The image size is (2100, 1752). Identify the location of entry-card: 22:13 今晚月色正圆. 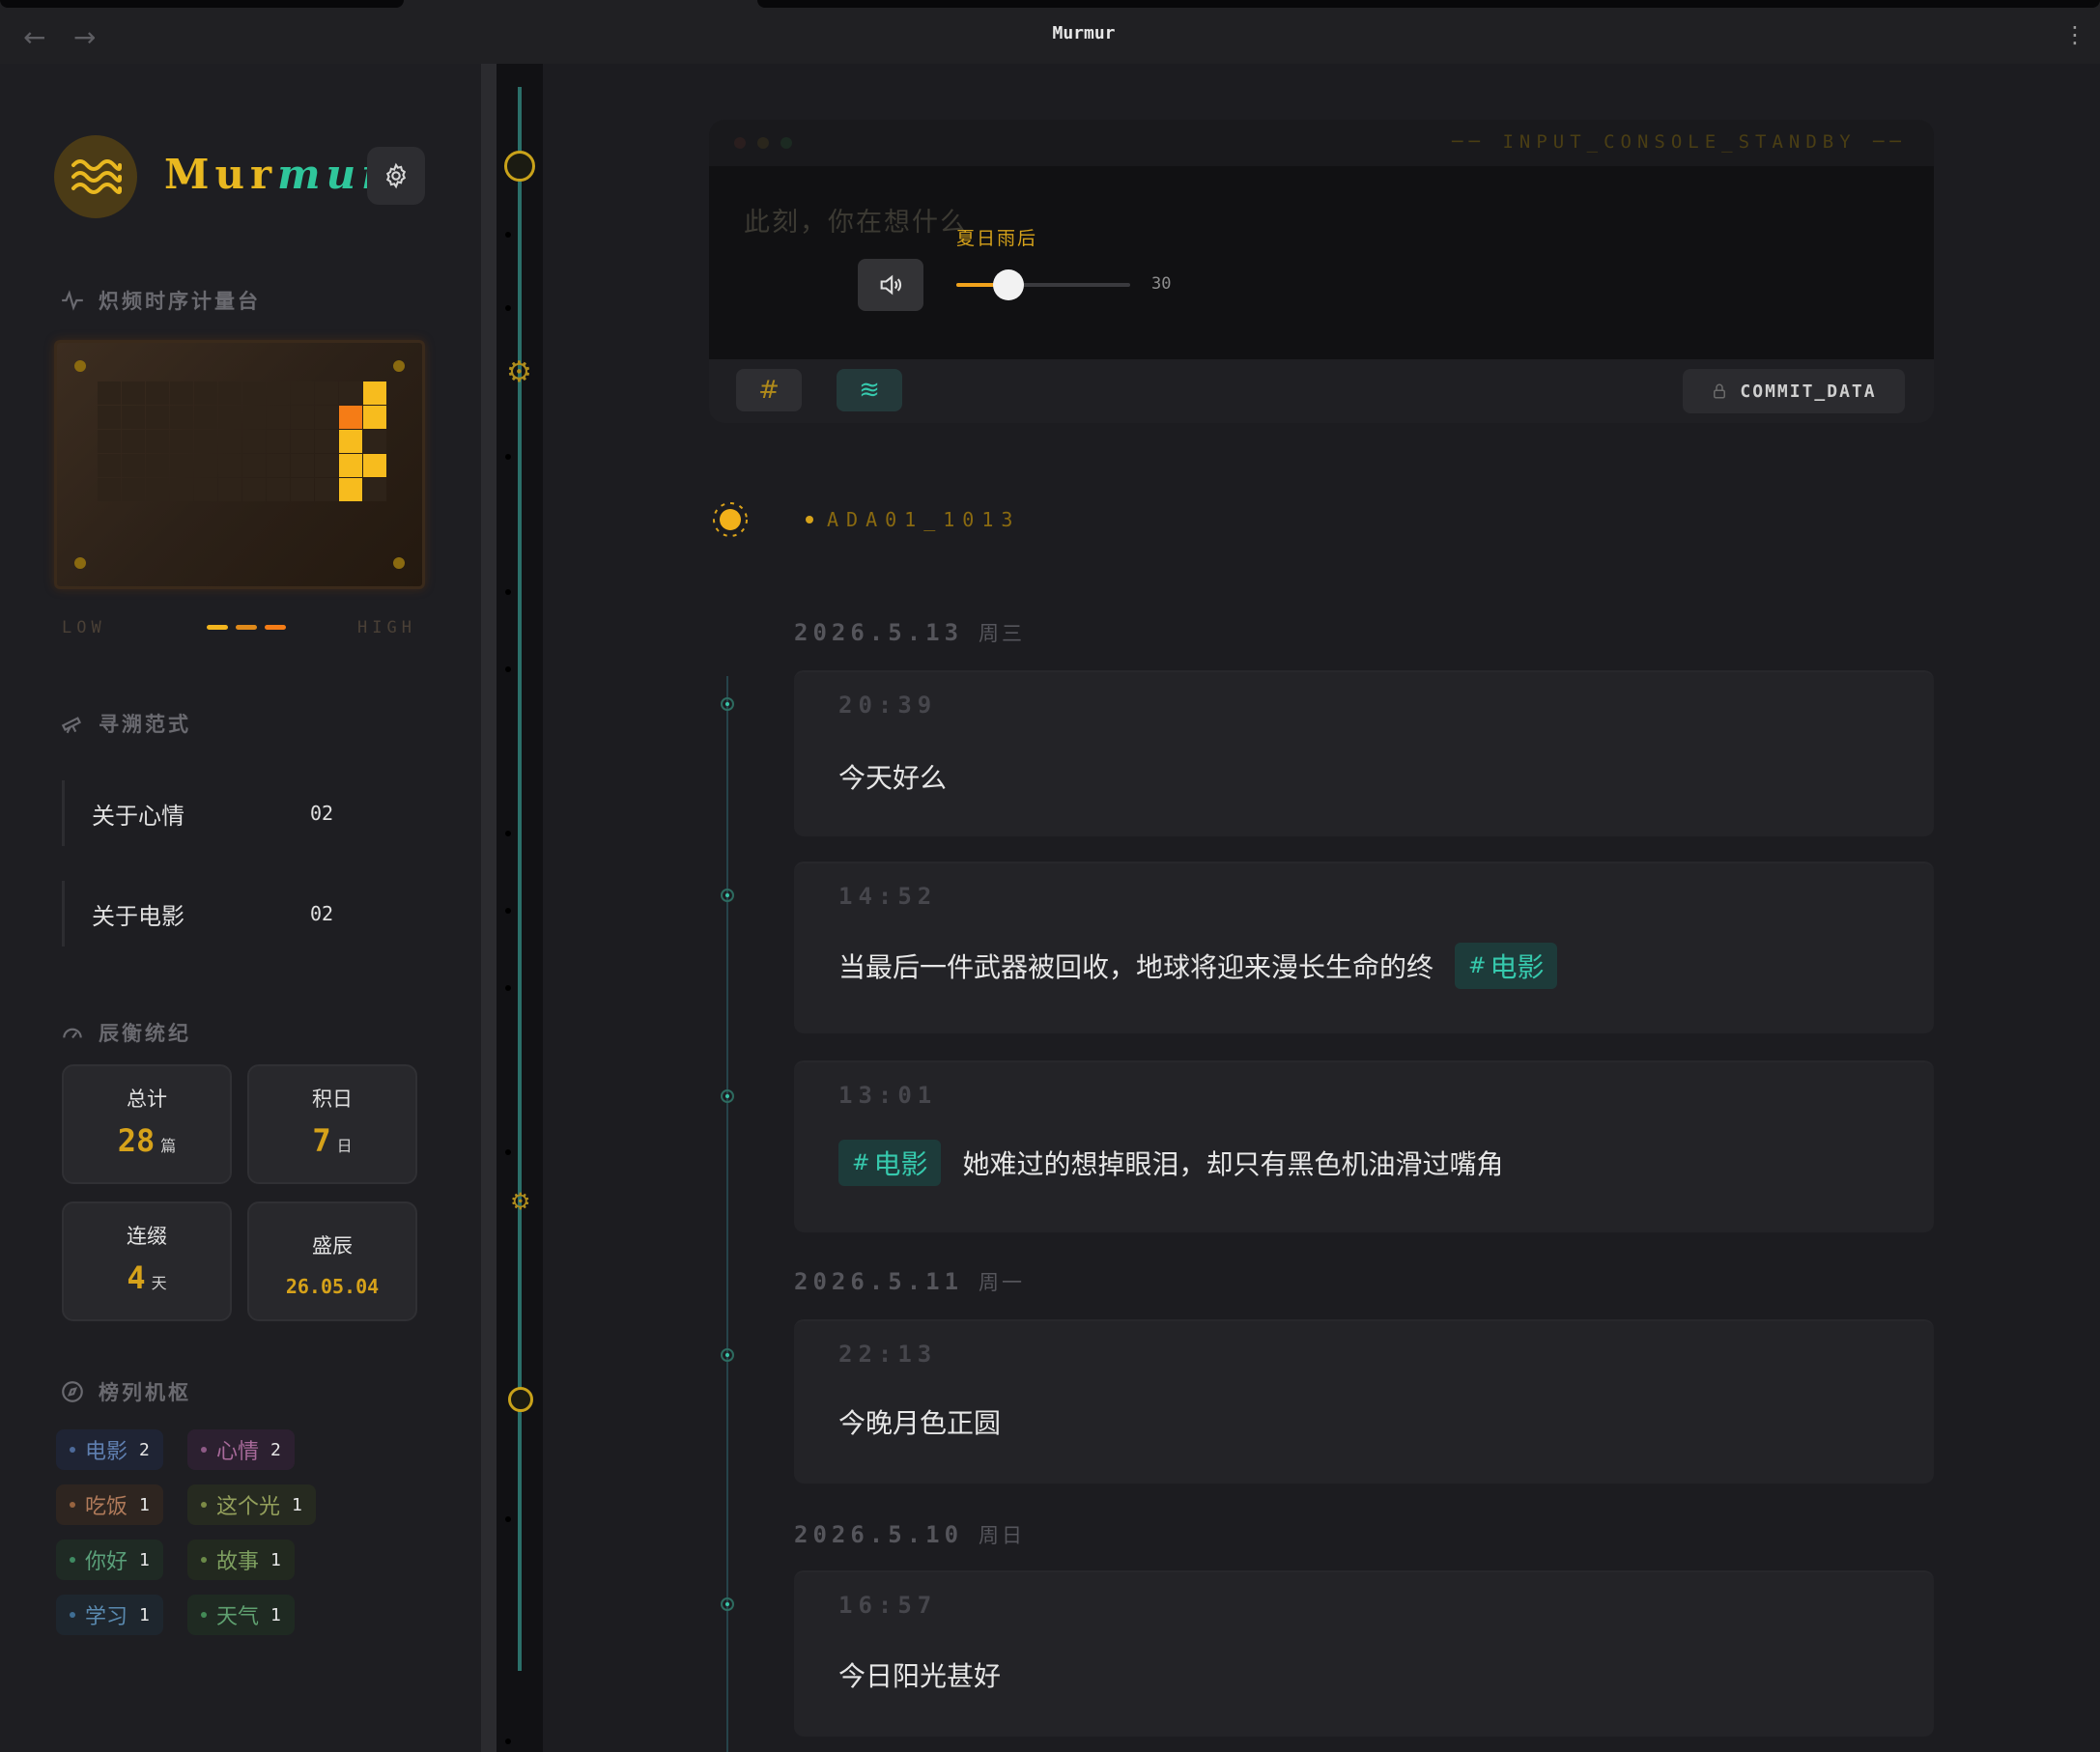
(1364, 1401).